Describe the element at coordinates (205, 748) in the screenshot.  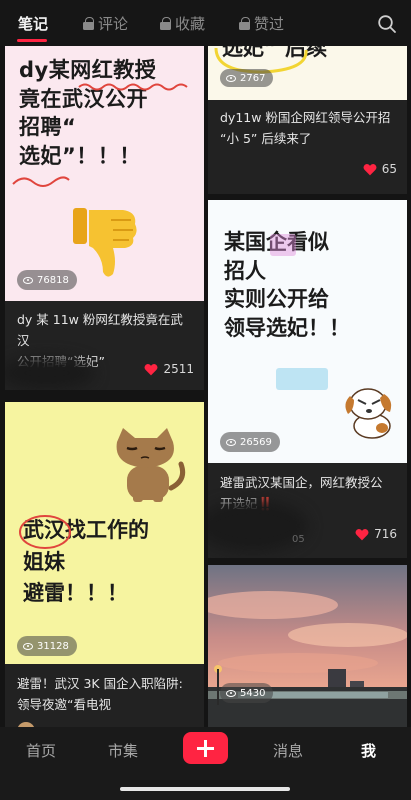
I see `publish-button` at that location.